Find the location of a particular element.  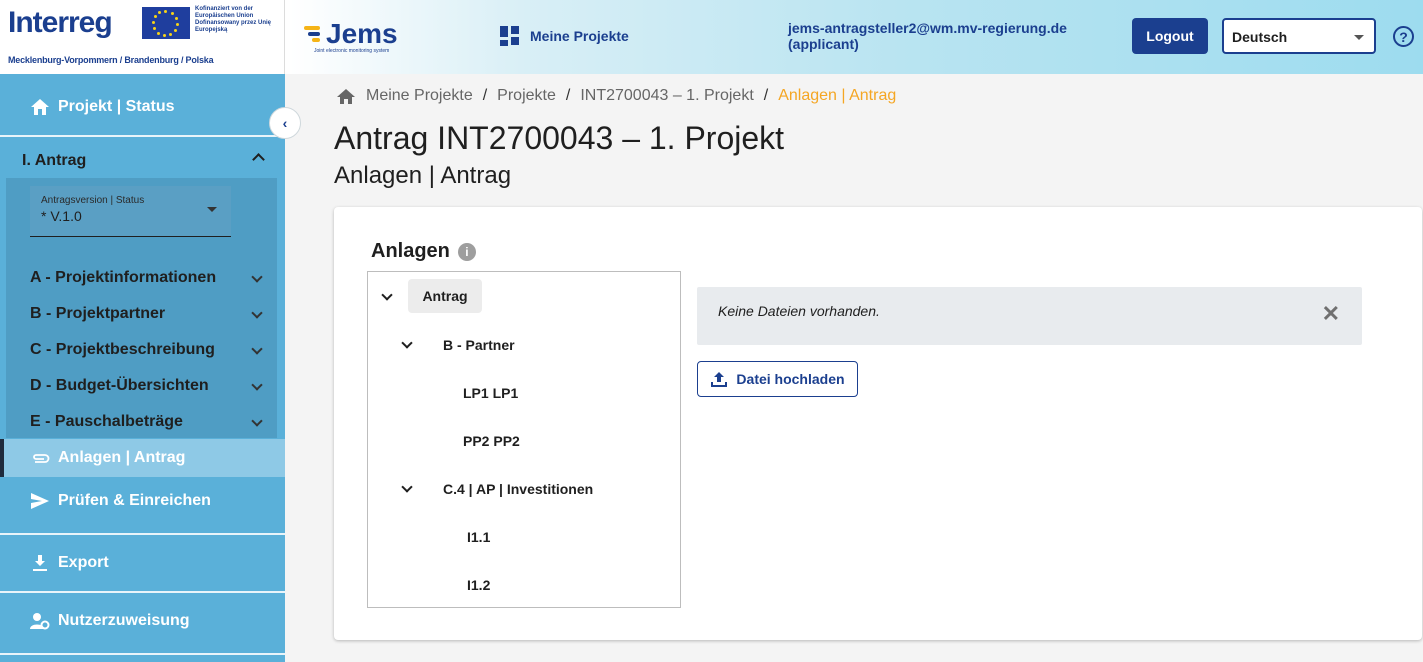

sidebar-section-label: I. Antrag is located at coordinates (54, 160).